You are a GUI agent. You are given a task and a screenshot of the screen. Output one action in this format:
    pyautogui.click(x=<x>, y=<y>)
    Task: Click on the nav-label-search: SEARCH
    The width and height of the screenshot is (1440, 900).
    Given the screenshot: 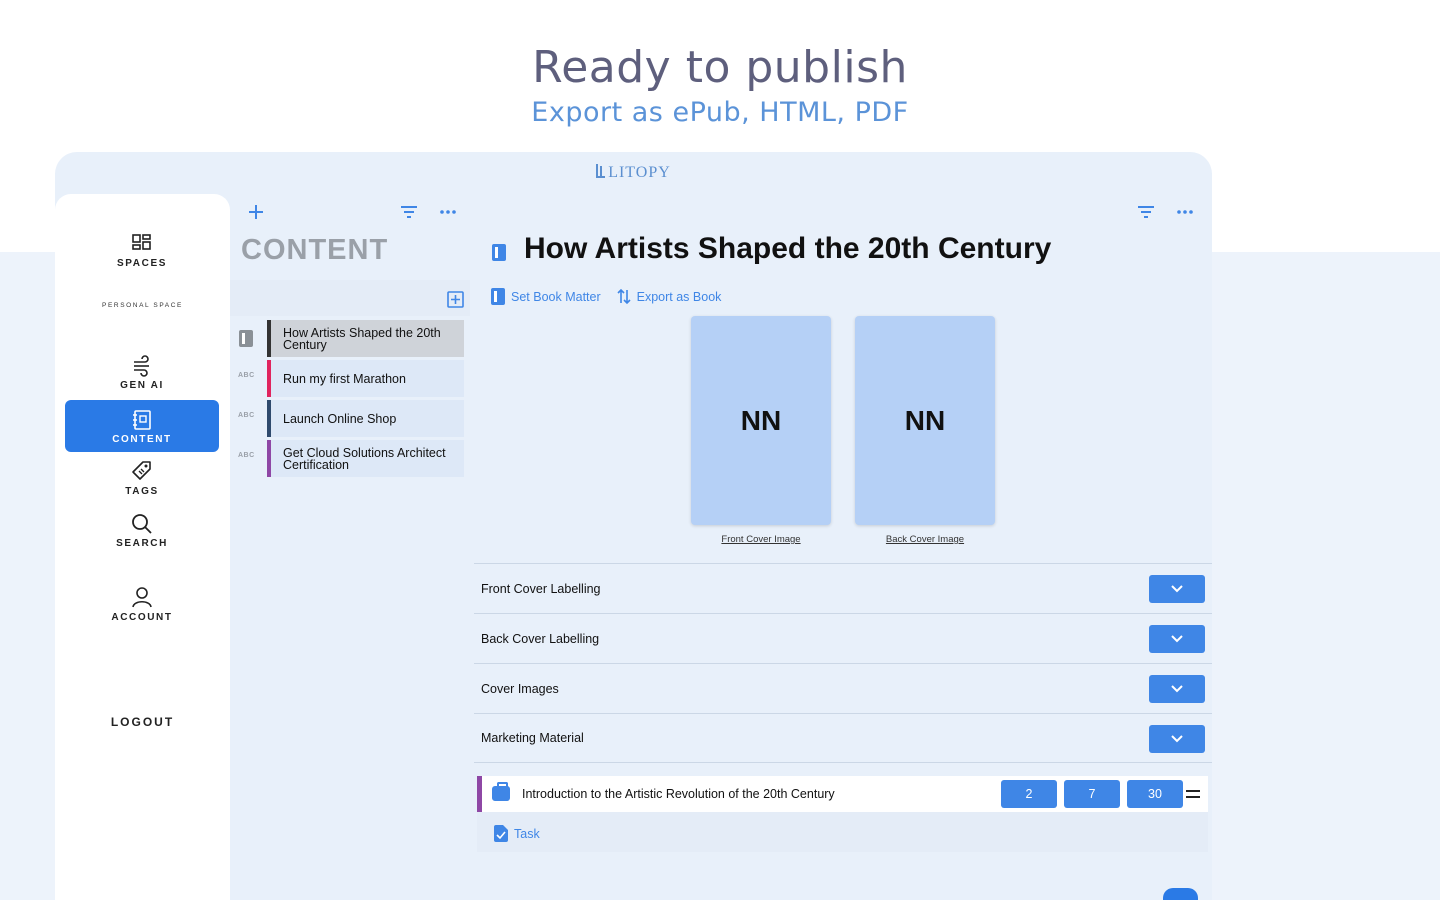 What is the action you would take?
    pyautogui.click(x=142, y=543)
    